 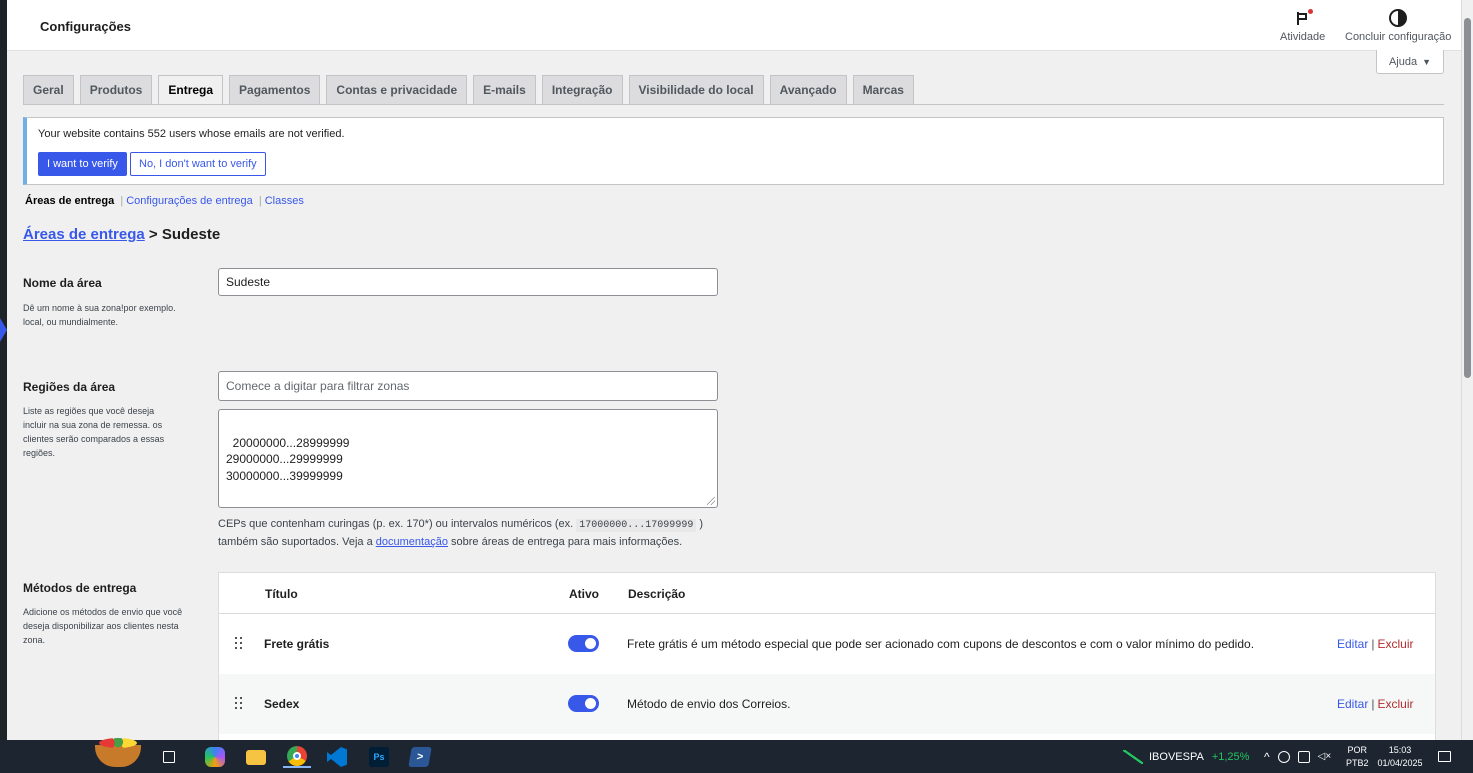 What do you see at coordinates (1400, 749) in the screenshot?
I see `clock-time: 15:03` at bounding box center [1400, 749].